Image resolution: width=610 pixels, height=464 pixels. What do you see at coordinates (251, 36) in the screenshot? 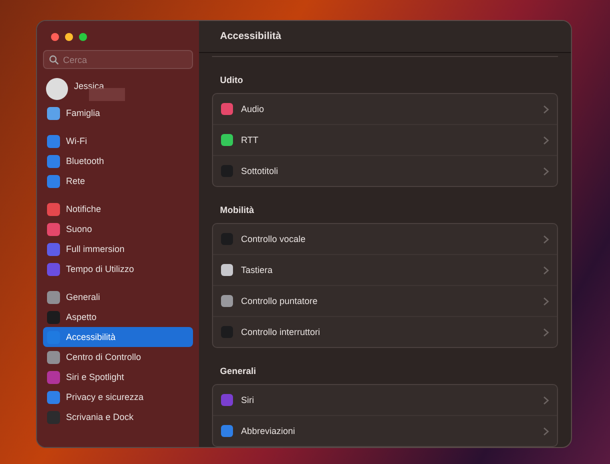
I see `window-title: Accessibilità` at bounding box center [251, 36].